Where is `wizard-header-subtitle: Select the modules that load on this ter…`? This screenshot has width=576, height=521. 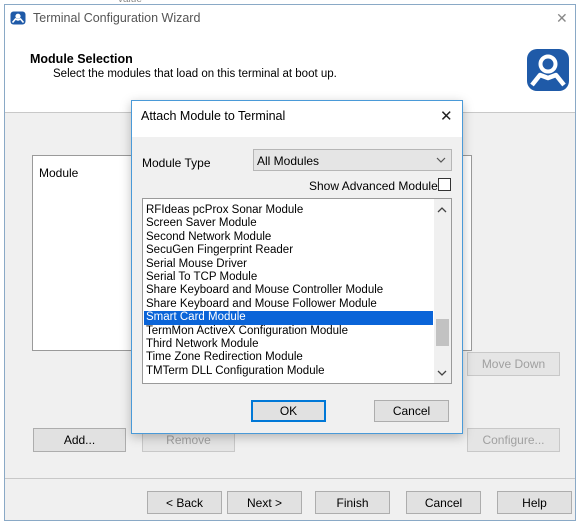 wizard-header-subtitle: Select the modules that load on this ter… is located at coordinates (195, 74).